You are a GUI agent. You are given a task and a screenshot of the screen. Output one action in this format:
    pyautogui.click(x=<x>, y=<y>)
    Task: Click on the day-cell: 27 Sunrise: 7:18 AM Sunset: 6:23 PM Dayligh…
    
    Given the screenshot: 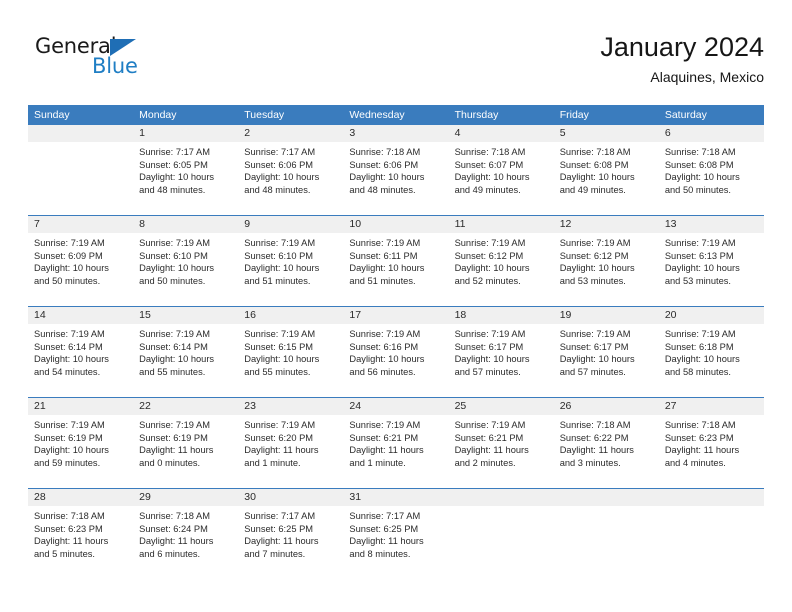 What is the action you would take?
    pyautogui.click(x=711, y=443)
    